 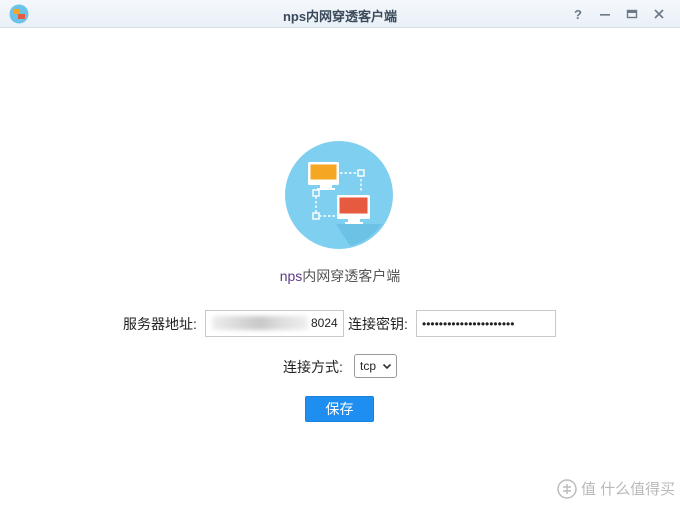 I want to click on maximize-icon, so click(x=632, y=14).